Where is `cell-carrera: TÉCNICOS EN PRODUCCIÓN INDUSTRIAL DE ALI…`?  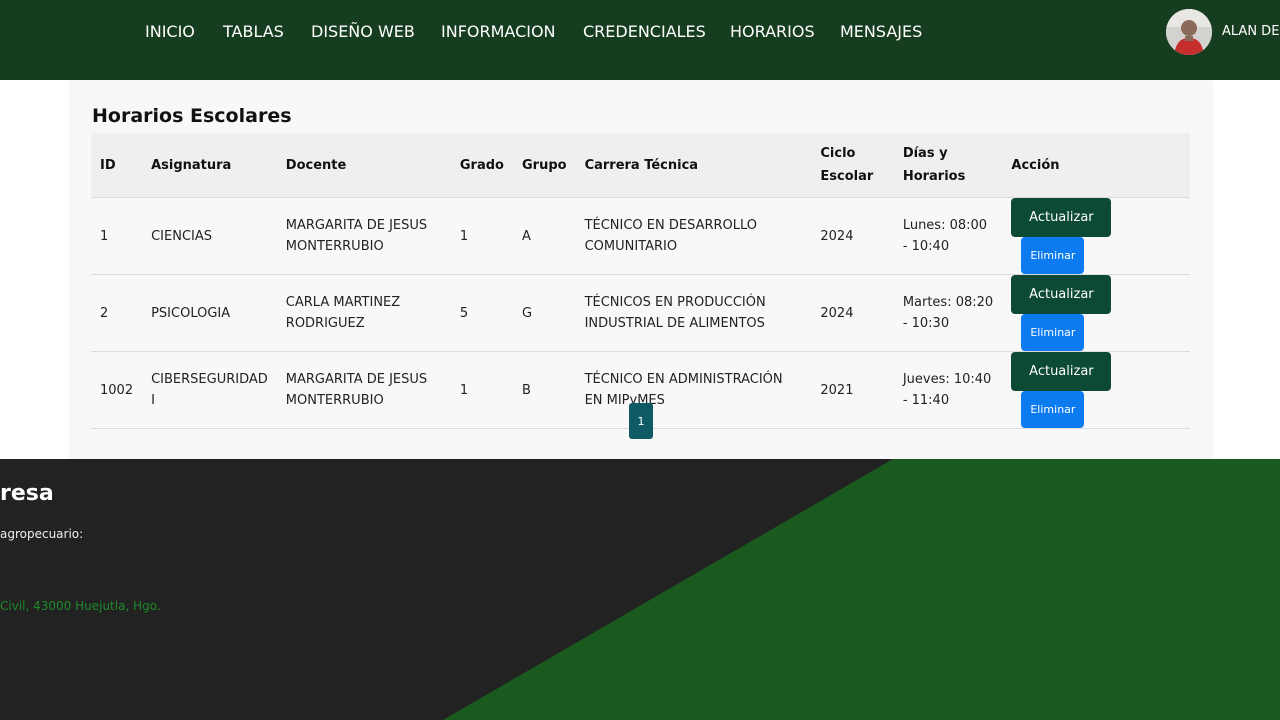 cell-carrera: TÉCNICOS EN PRODUCCIÓN INDUSTRIAL DE ALI… is located at coordinates (693, 313).